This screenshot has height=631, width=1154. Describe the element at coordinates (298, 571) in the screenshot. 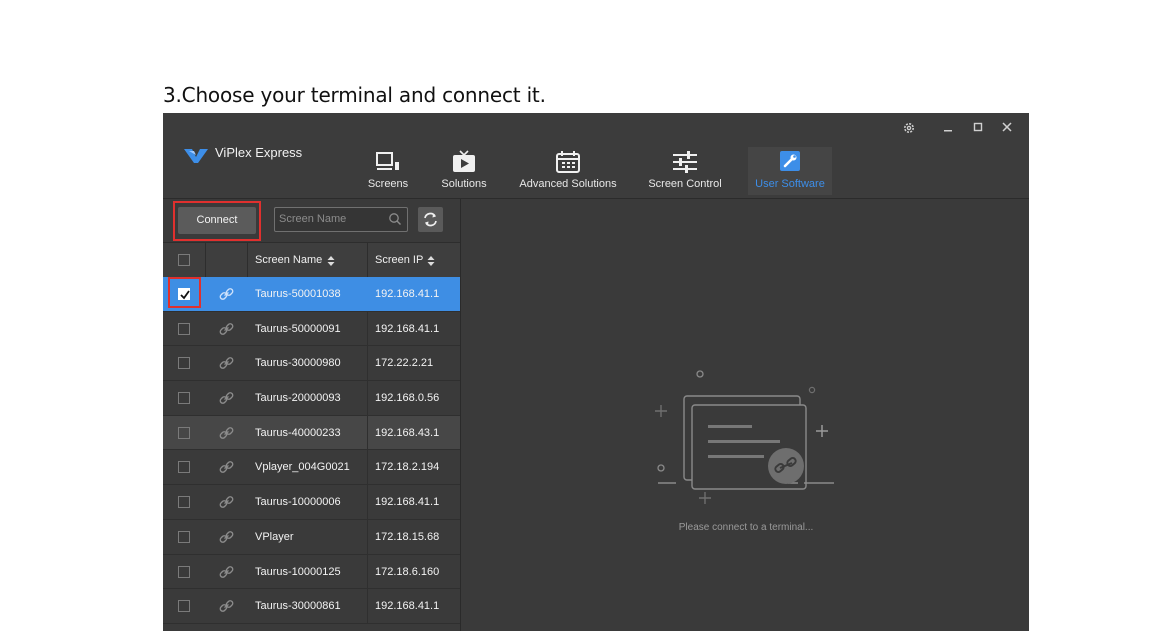

I see `screen-name-cell: Taurus-10000125` at that location.